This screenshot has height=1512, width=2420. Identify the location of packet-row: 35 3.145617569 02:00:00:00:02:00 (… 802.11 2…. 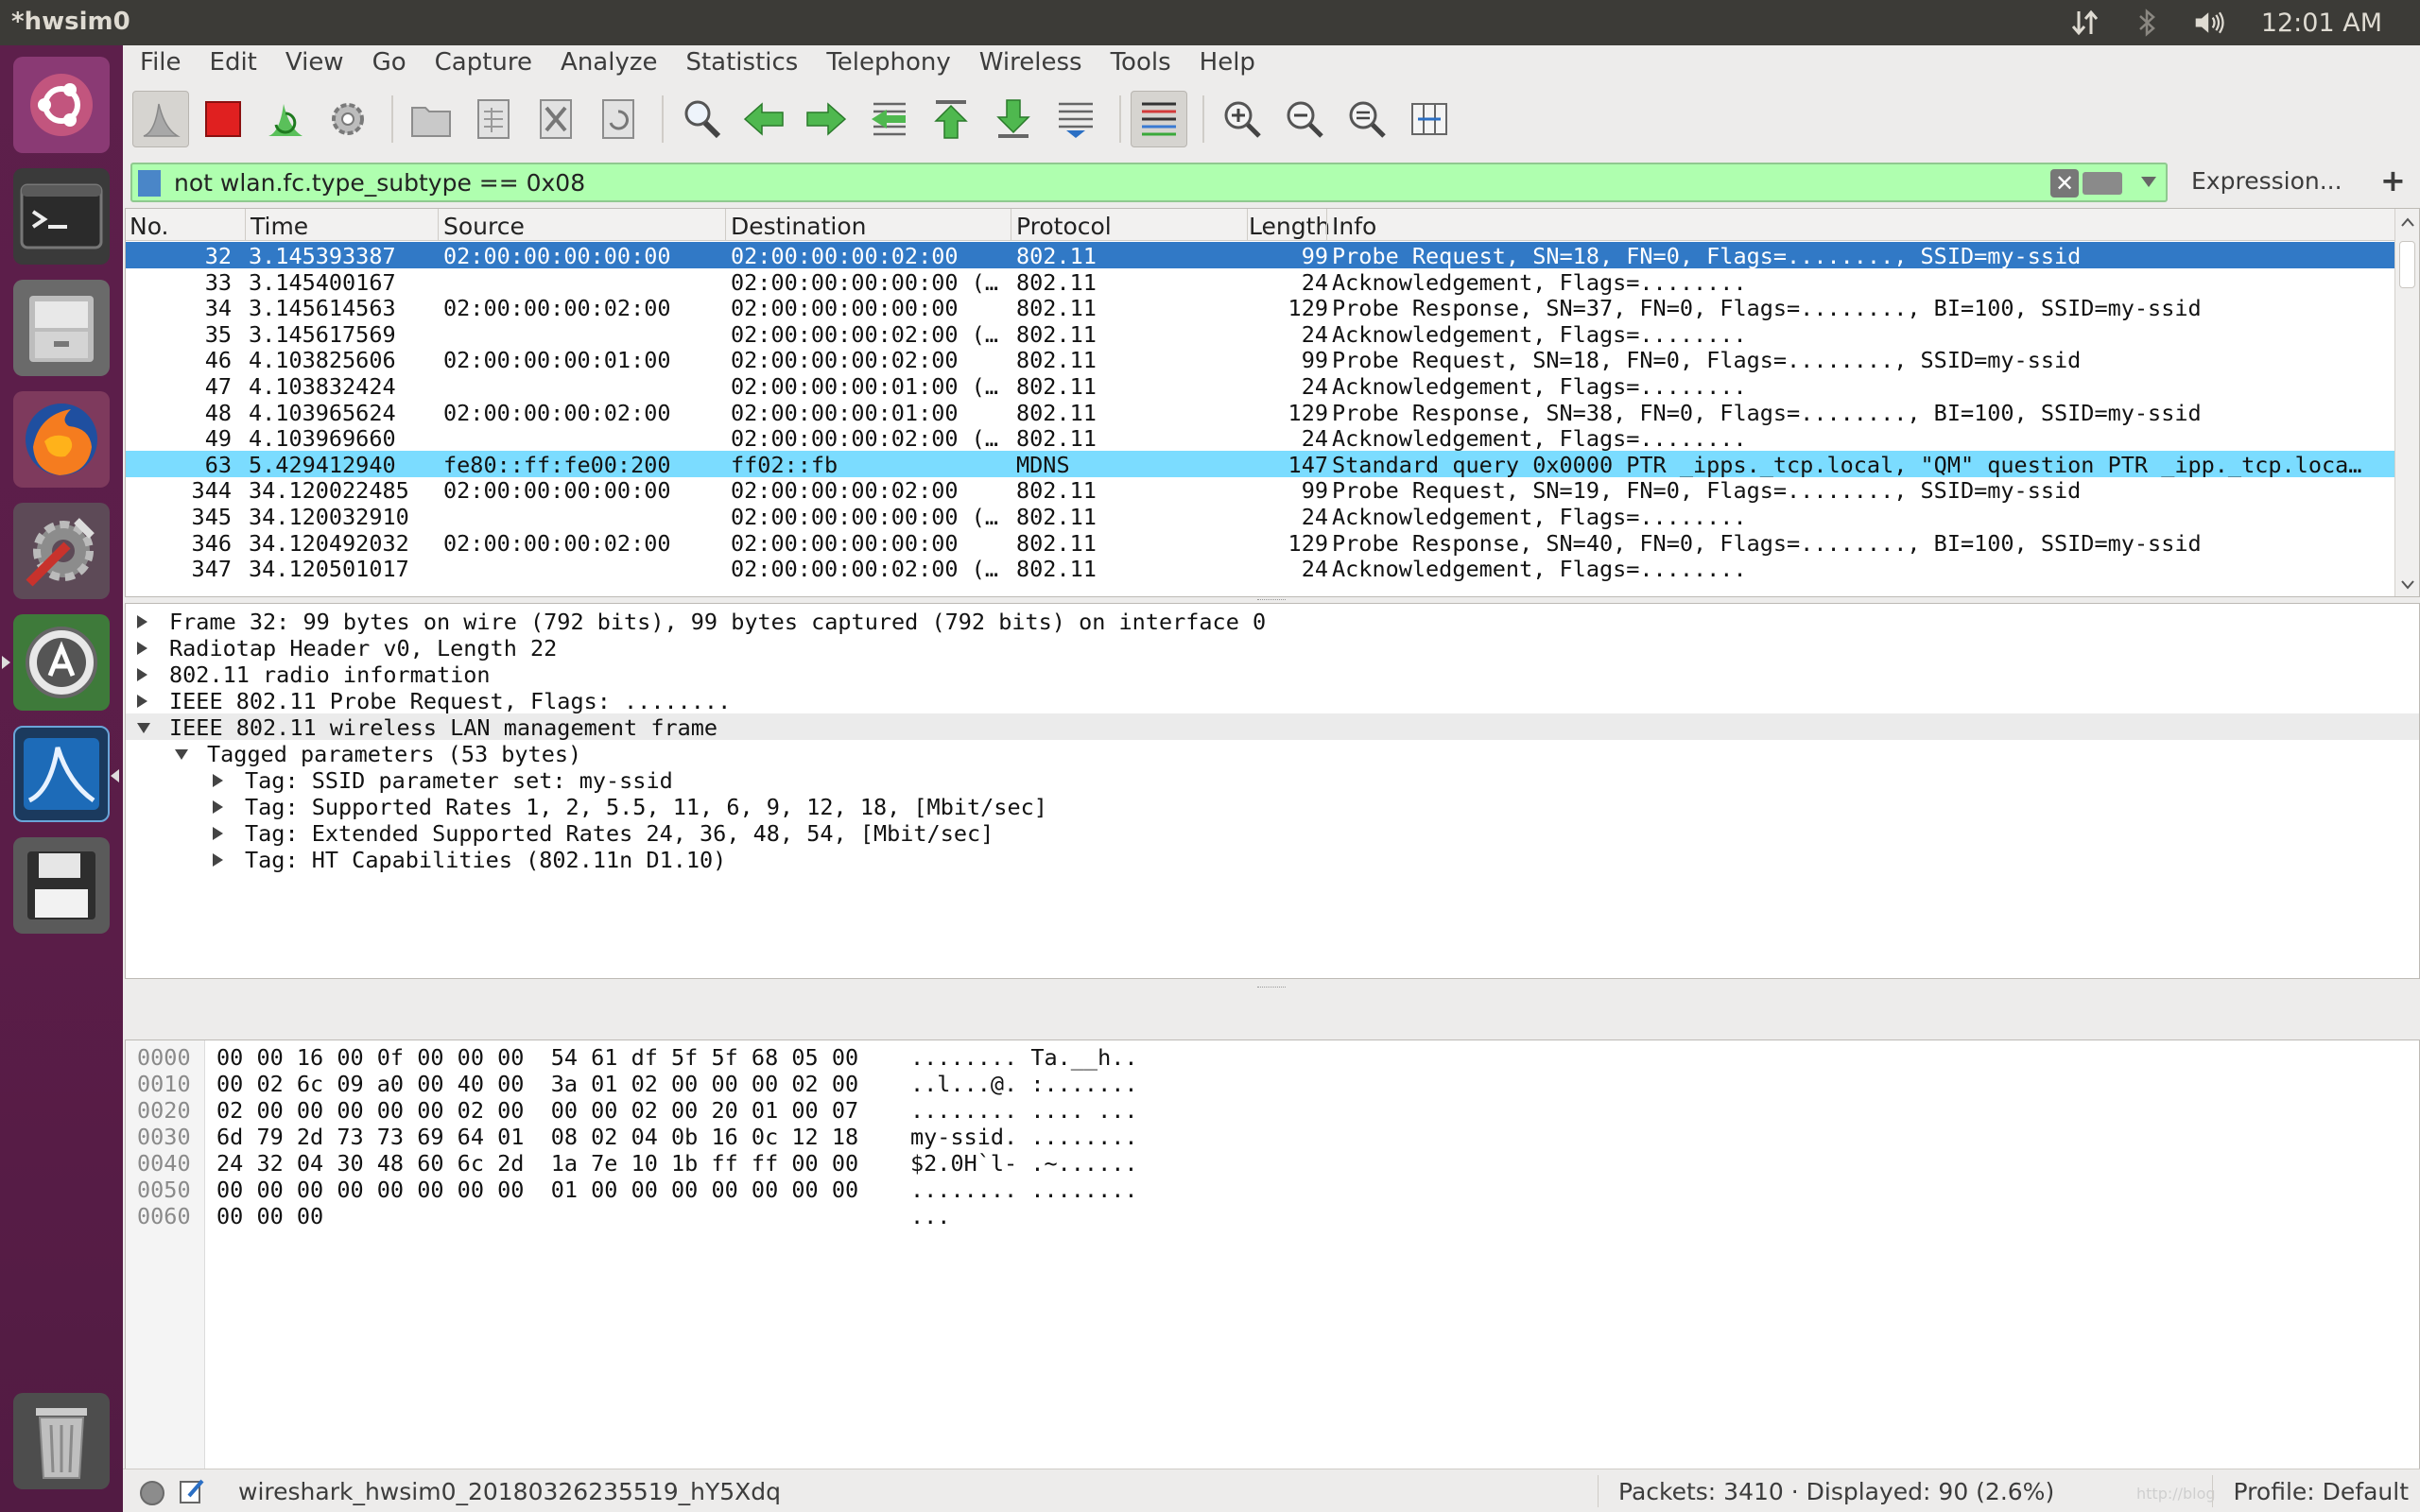
(1260, 333).